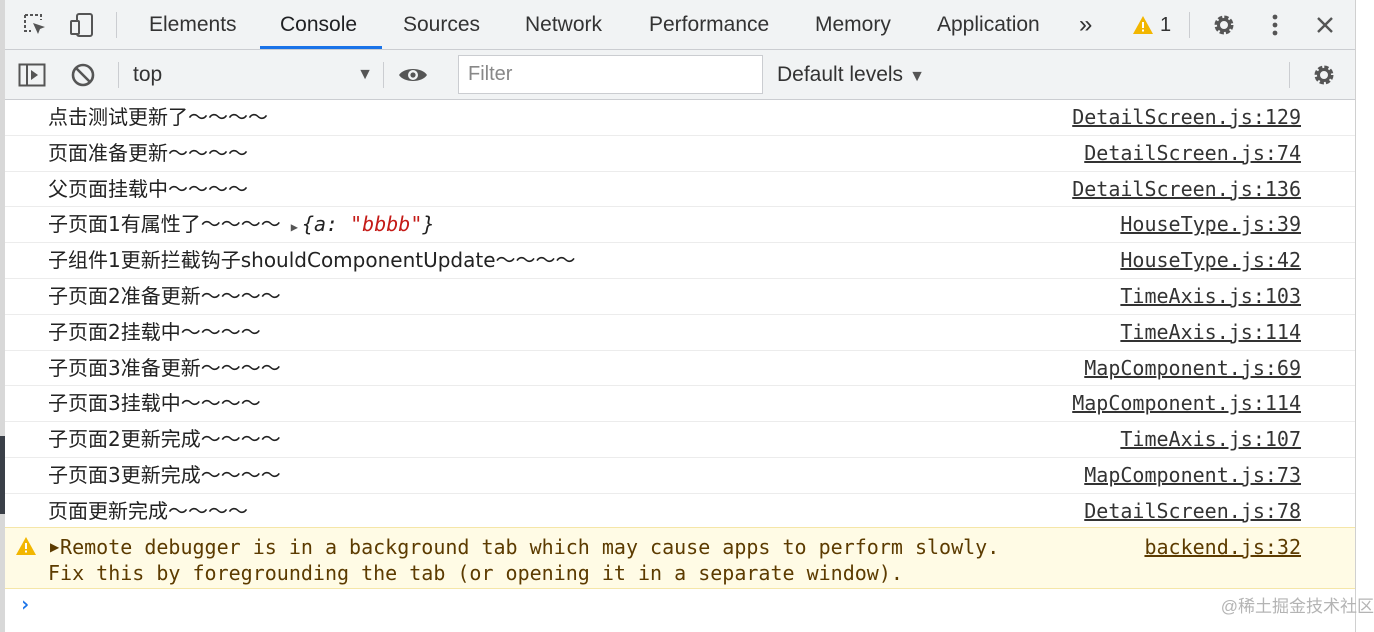 The width and height of the screenshot is (1374, 632). I want to click on log-row: 子页面3更新完成～～～～ MapComponent.js:73, so click(680, 476).